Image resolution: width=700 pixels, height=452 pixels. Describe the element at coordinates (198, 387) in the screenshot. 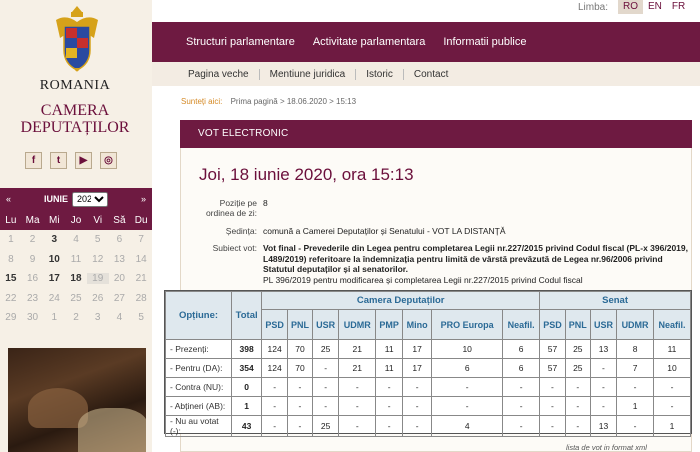

I see `row-label: - Contra (NU):` at that location.